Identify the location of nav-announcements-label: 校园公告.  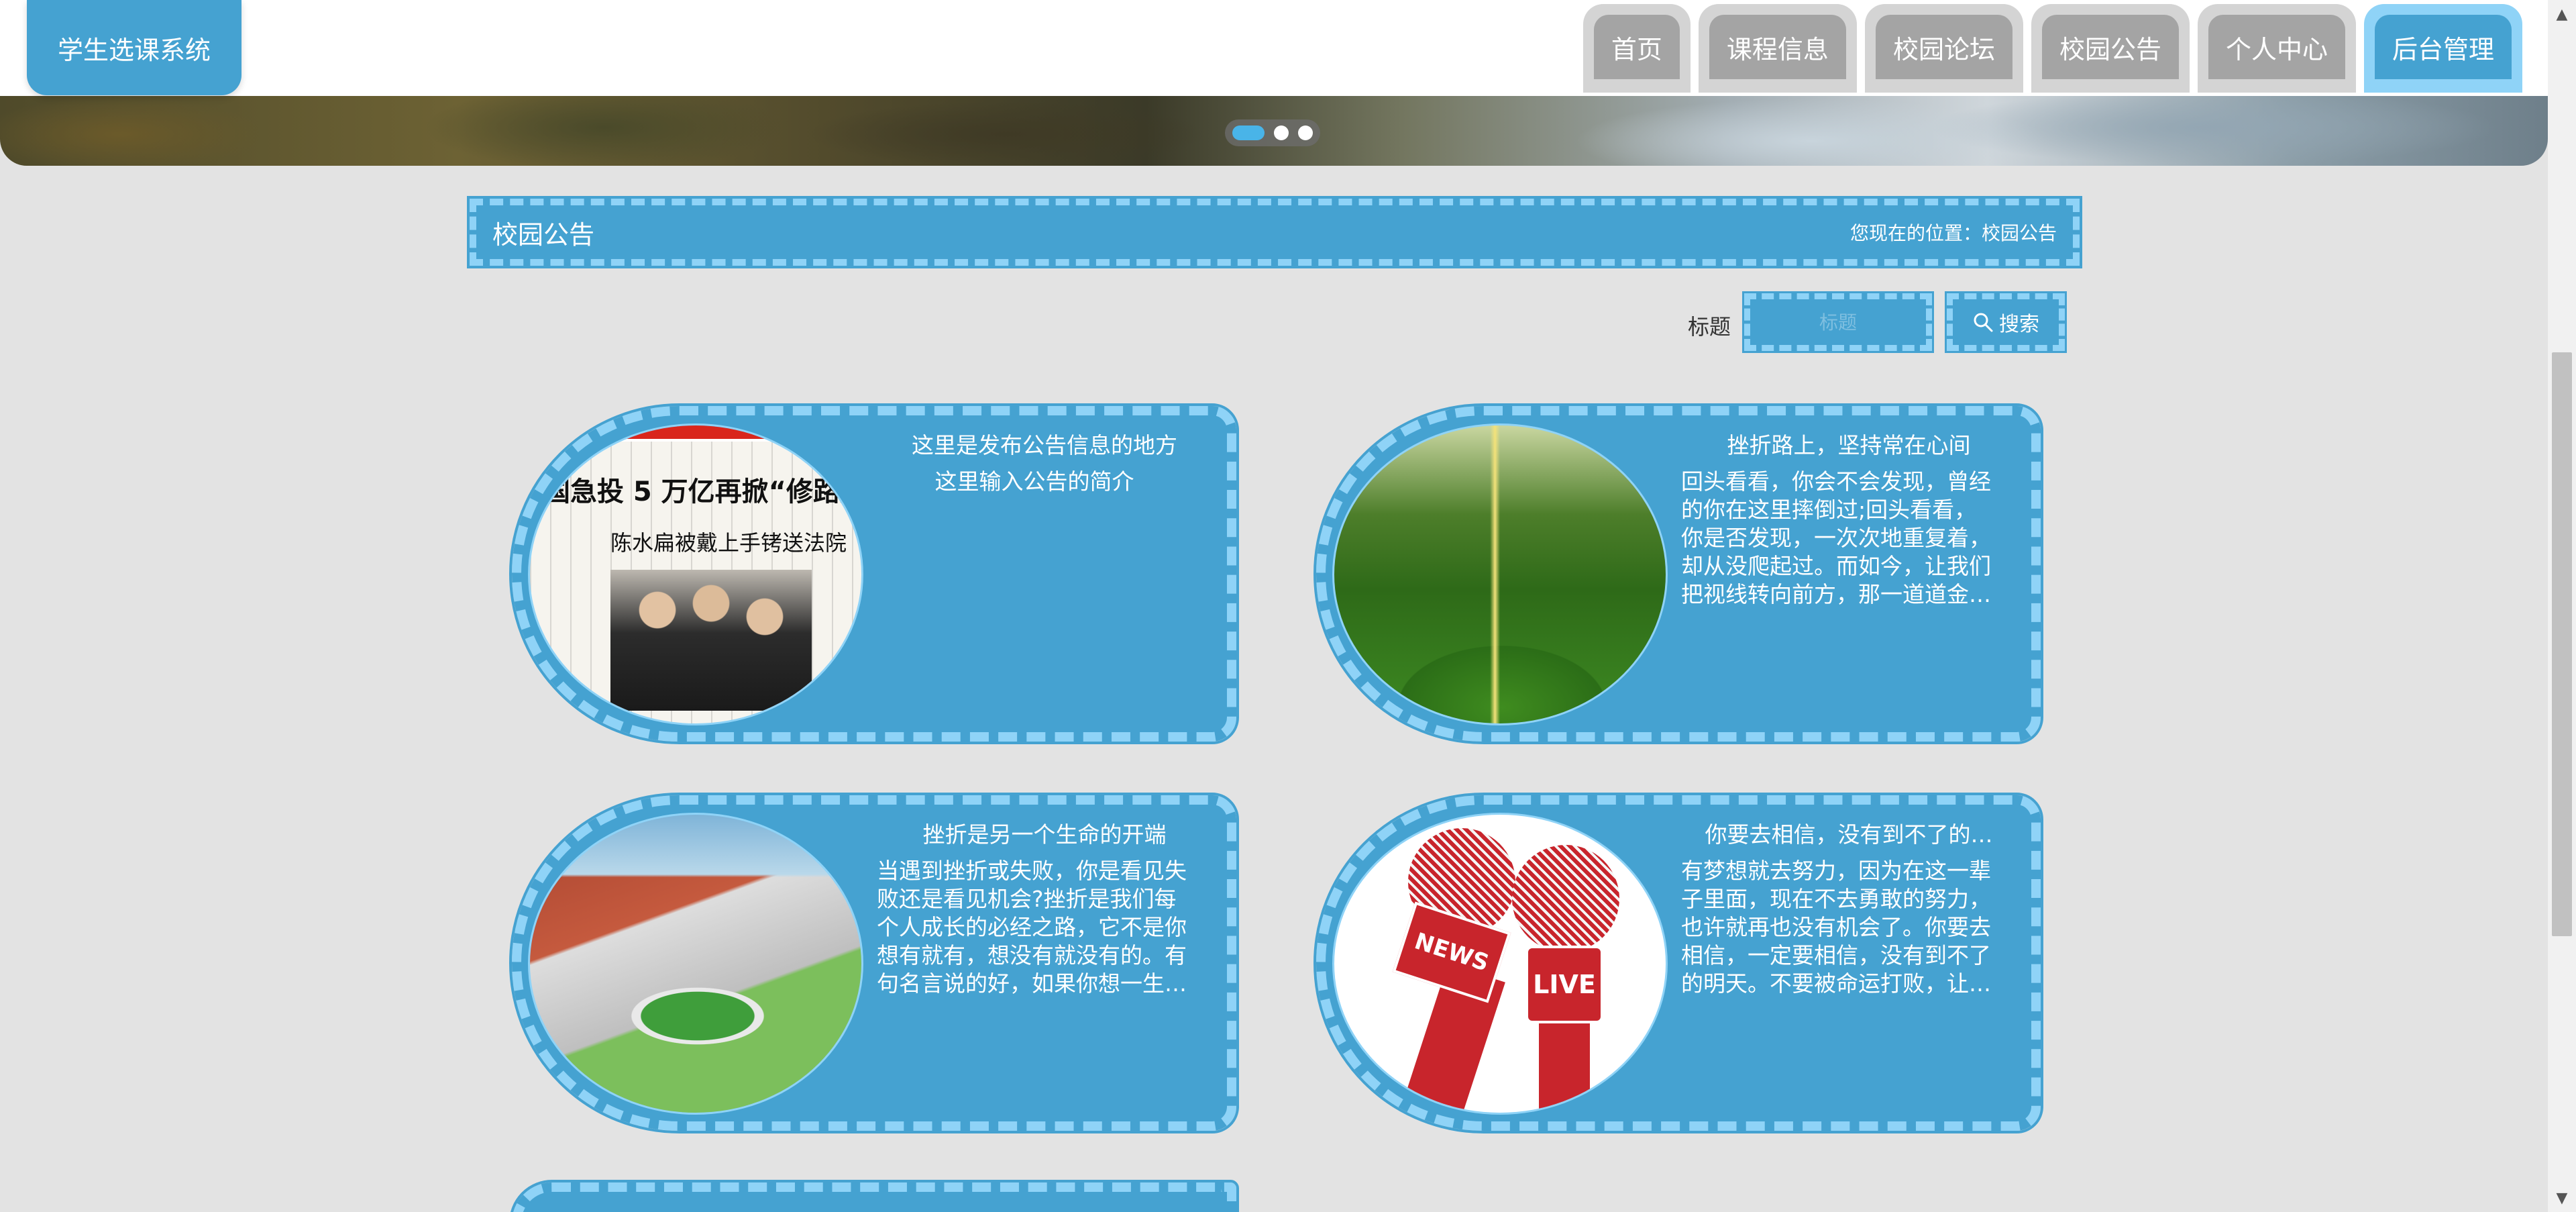
(2110, 47).